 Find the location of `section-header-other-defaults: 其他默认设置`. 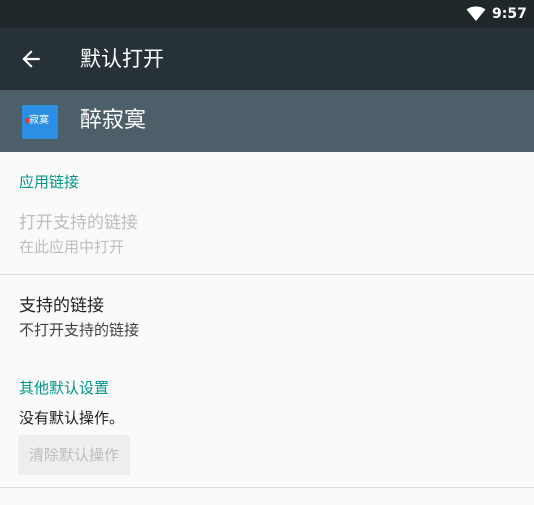

section-header-other-defaults: 其他默认设置 is located at coordinates (64, 388).